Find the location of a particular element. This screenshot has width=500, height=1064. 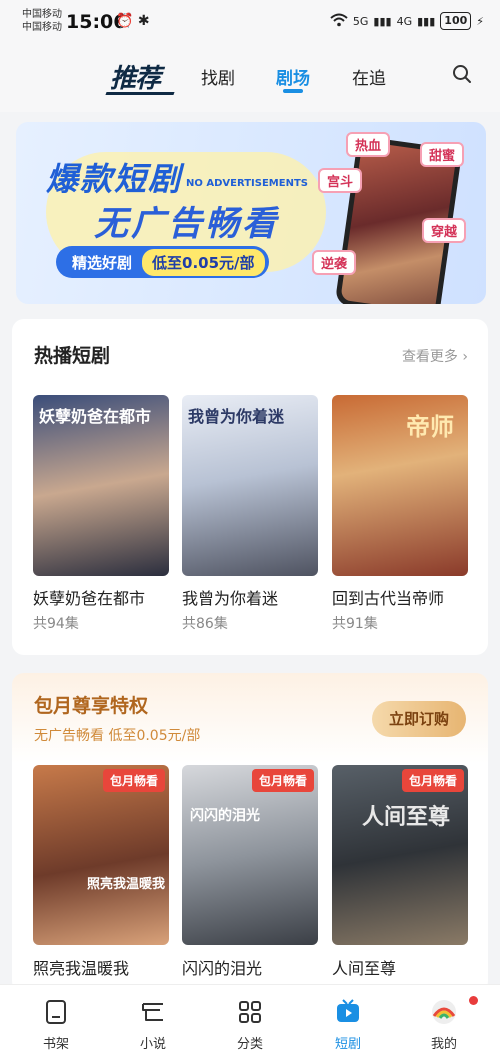

bottom-nav: 书架 小说 分类 短剧 我的 is located at coordinates (250, 1024).